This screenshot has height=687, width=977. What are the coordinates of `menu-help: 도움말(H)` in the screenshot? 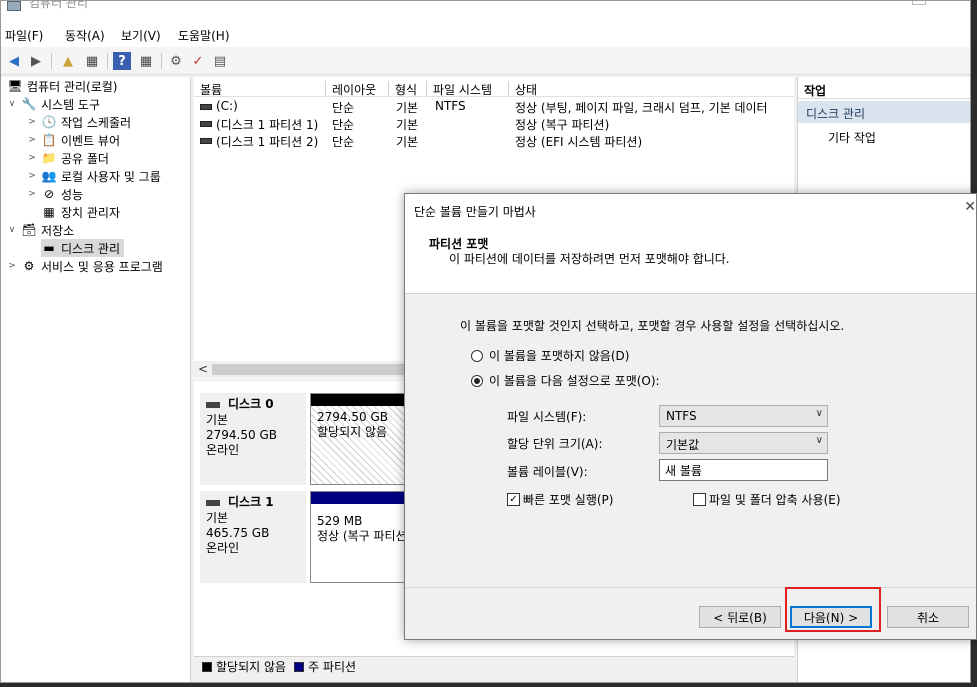 It's located at (204, 35).